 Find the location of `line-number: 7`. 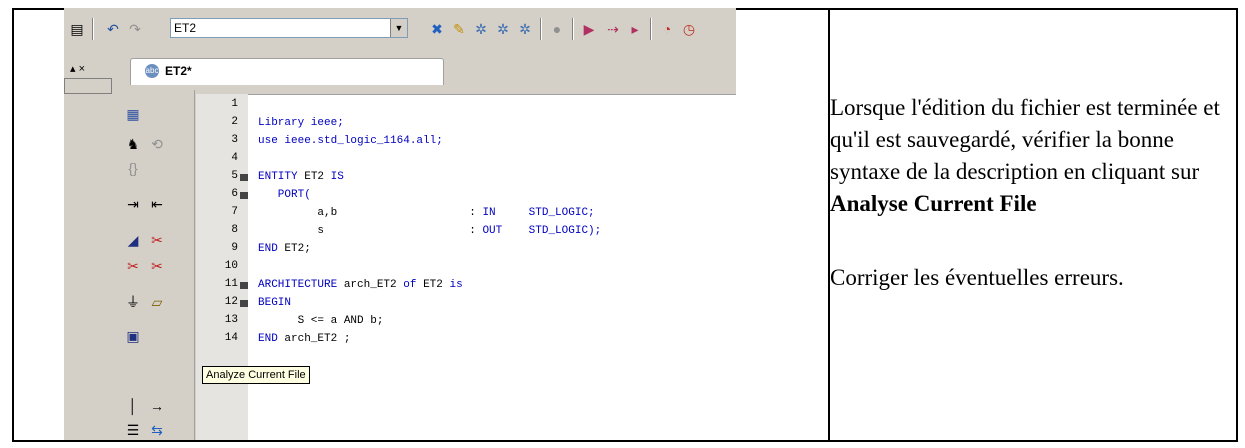

line-number: 7 is located at coordinates (234, 212).